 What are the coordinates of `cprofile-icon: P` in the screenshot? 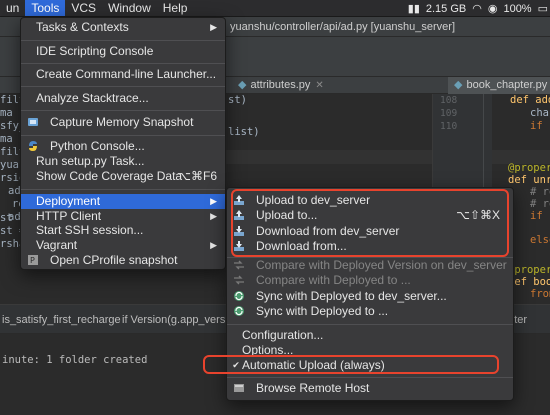 It's located at (33, 260).